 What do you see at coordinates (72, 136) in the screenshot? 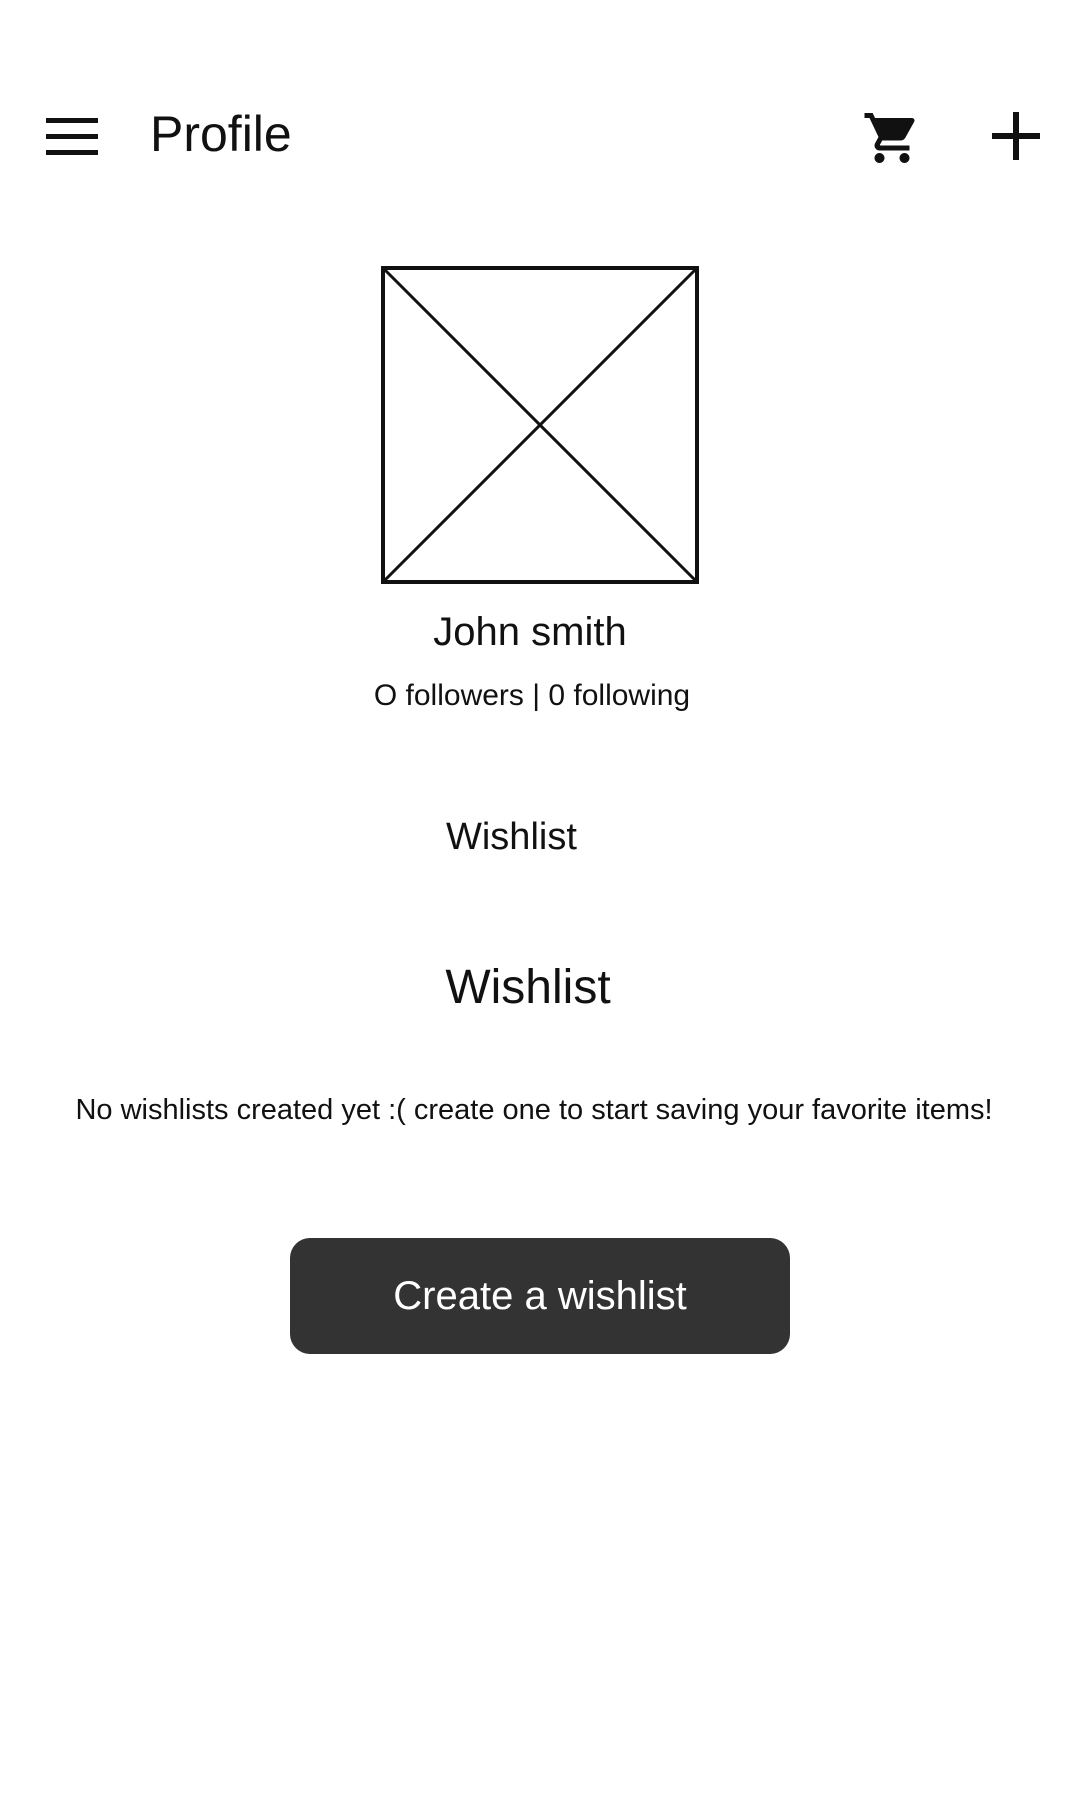
I see `hamburger-menu-icon` at bounding box center [72, 136].